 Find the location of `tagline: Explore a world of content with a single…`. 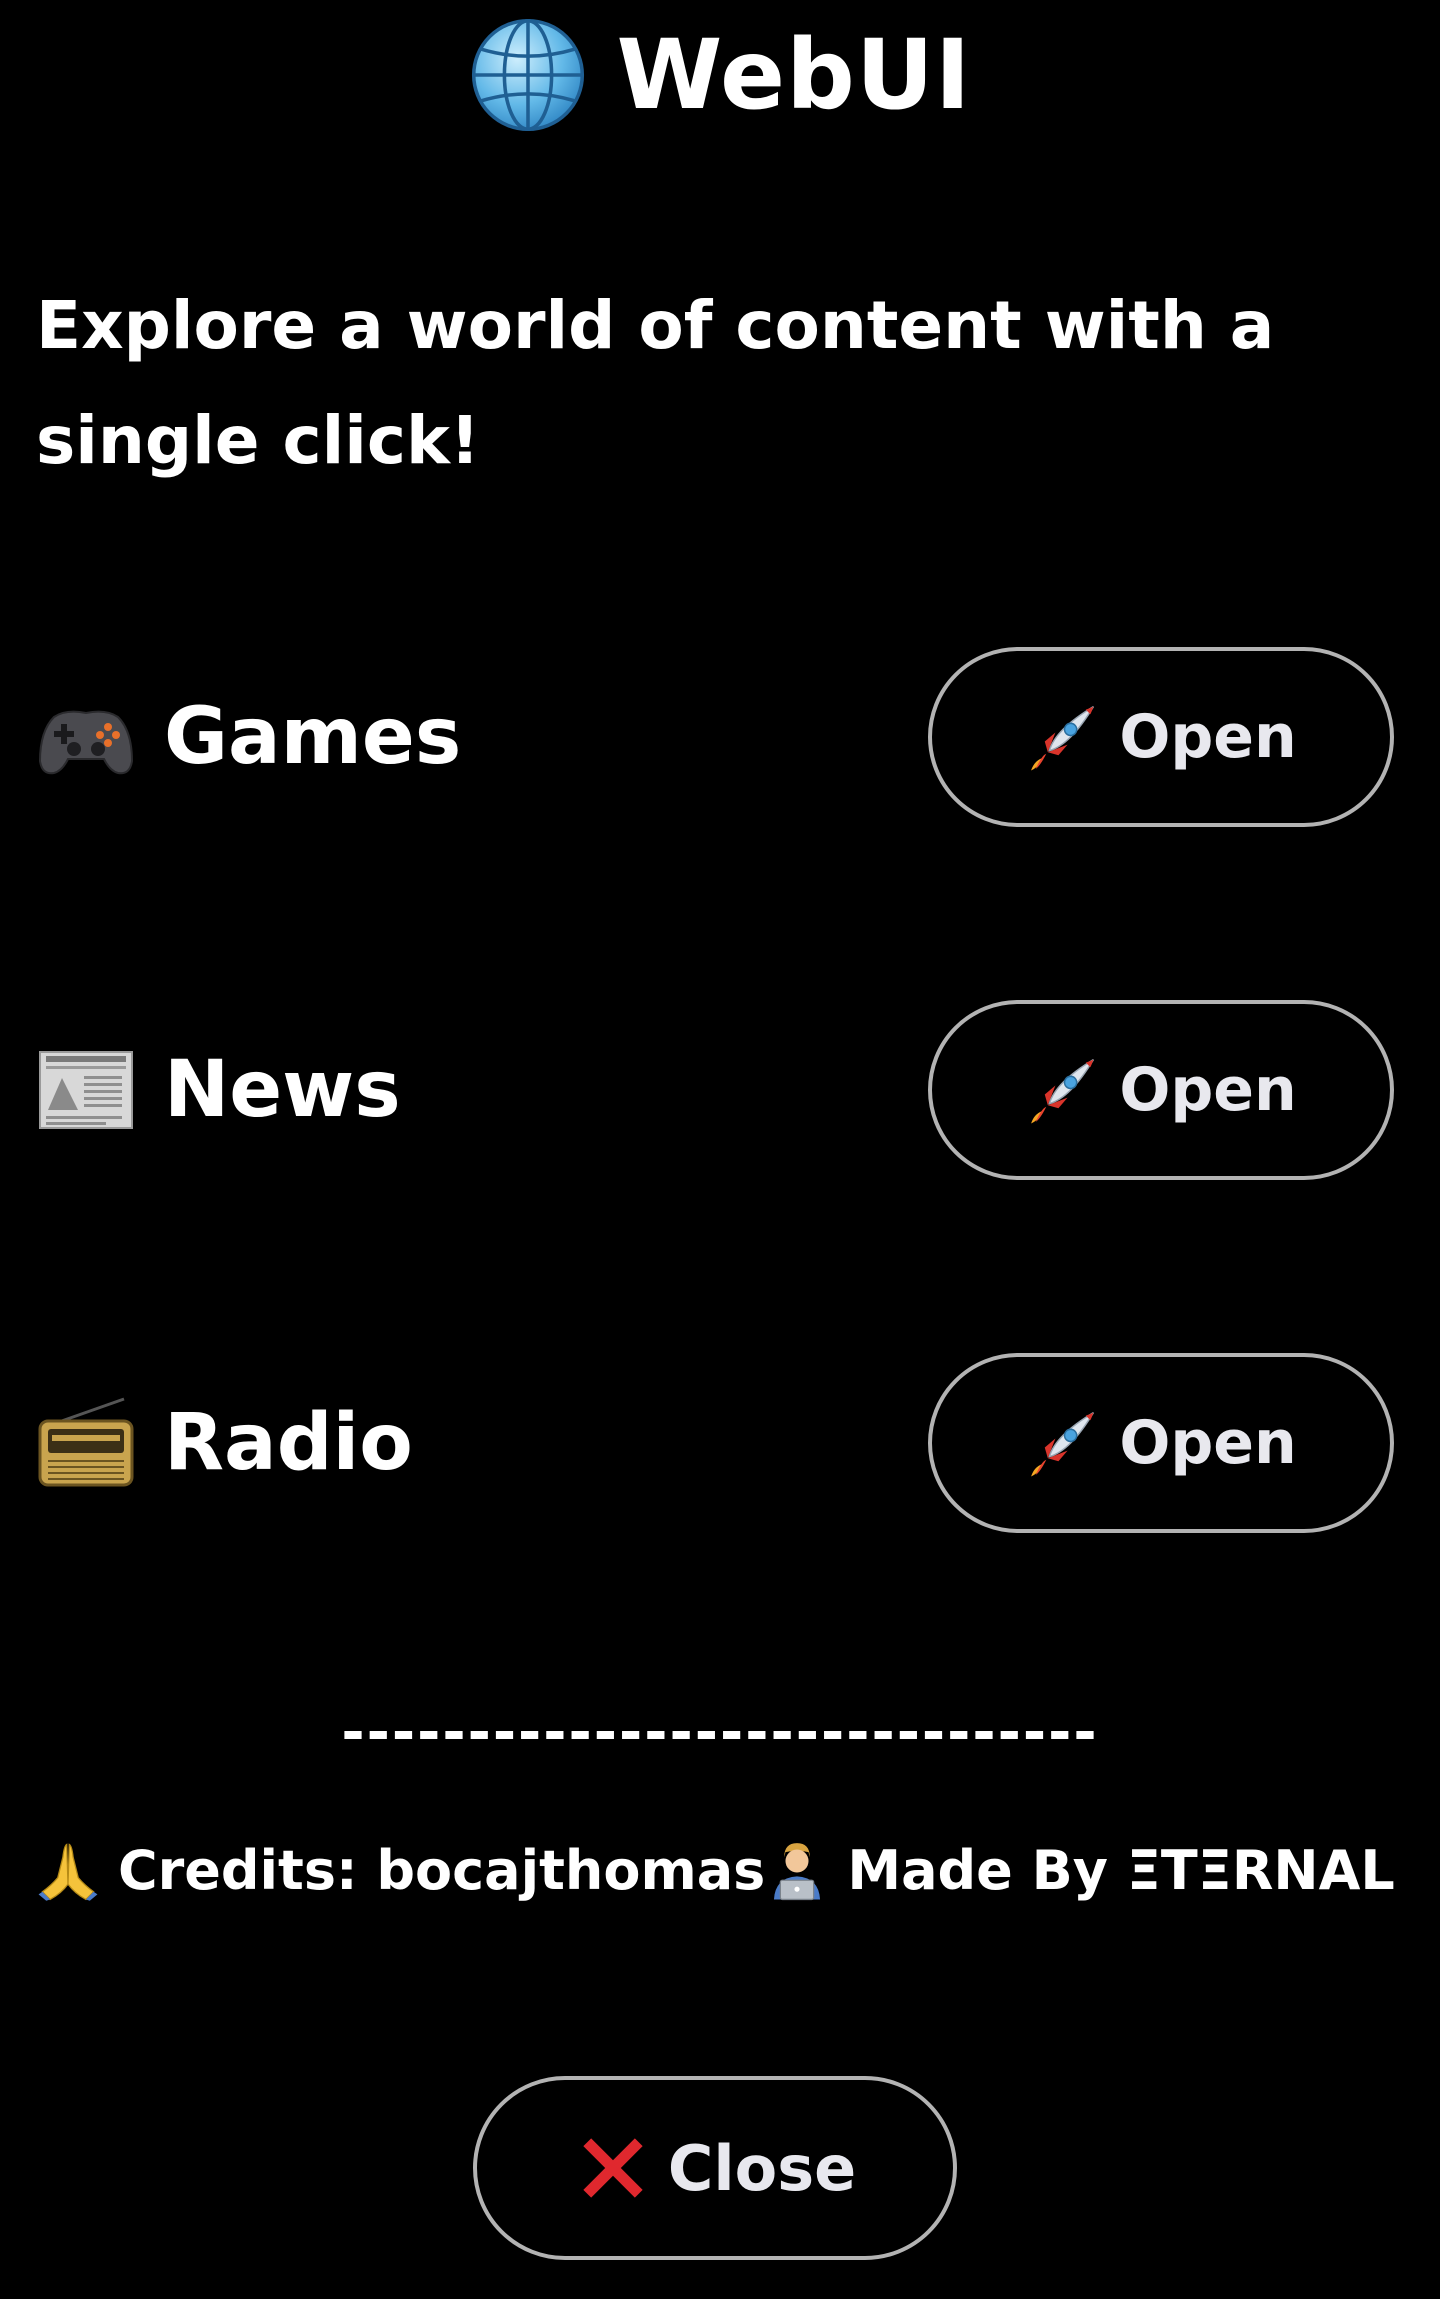

tagline: Explore a world of content with a single… is located at coordinates (655, 383).